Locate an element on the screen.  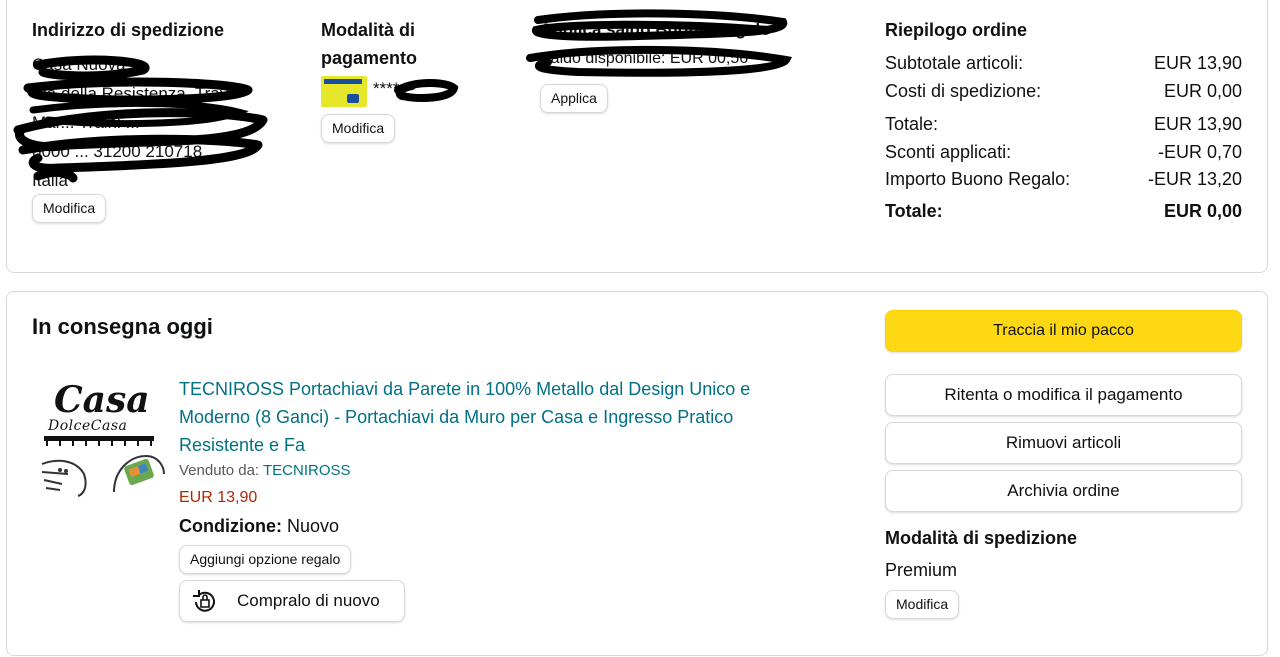
condition-value: Nuovo is located at coordinates (313, 526).